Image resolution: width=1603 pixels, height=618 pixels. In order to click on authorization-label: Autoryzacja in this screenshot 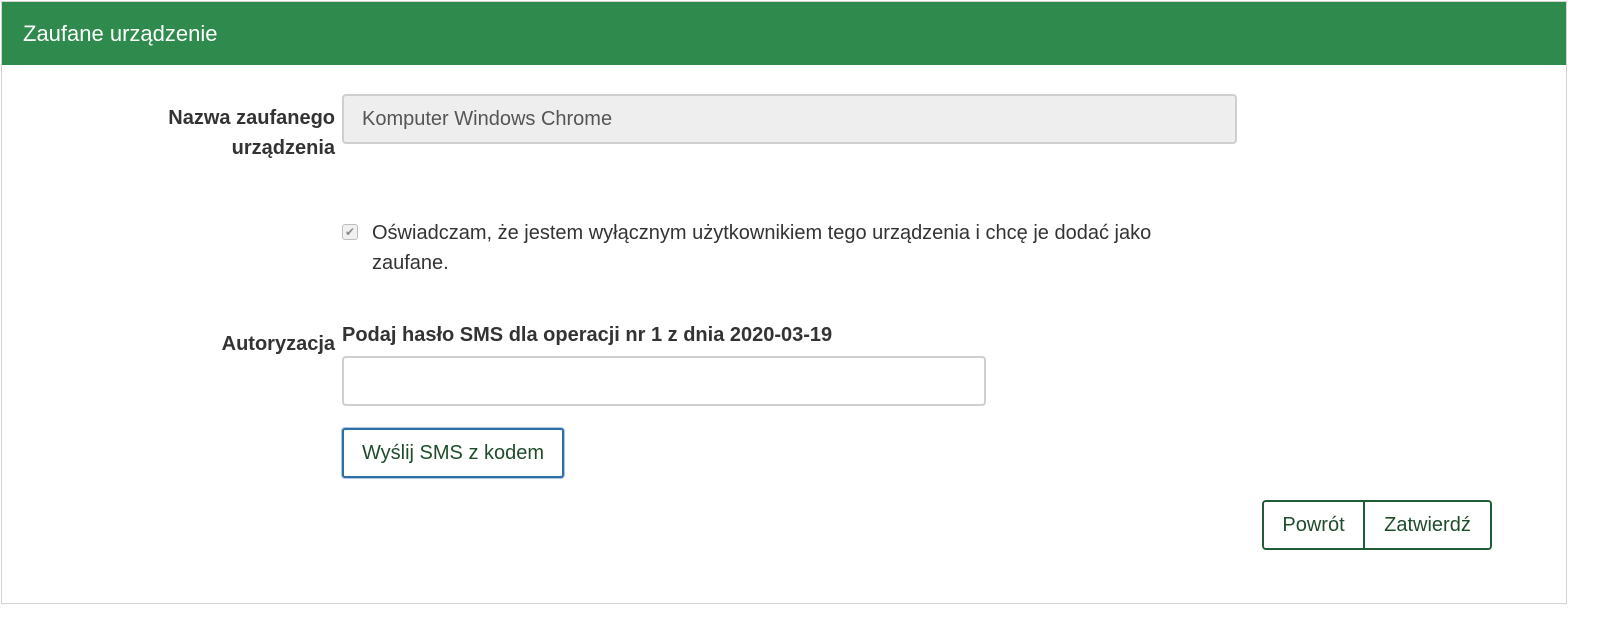, I will do `click(278, 344)`.